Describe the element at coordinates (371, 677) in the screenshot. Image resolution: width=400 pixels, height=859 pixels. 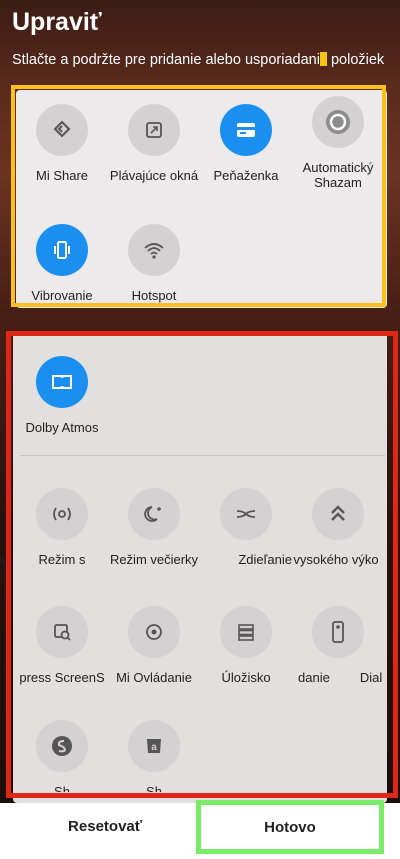
I see `tile-label-right: Dial` at that location.